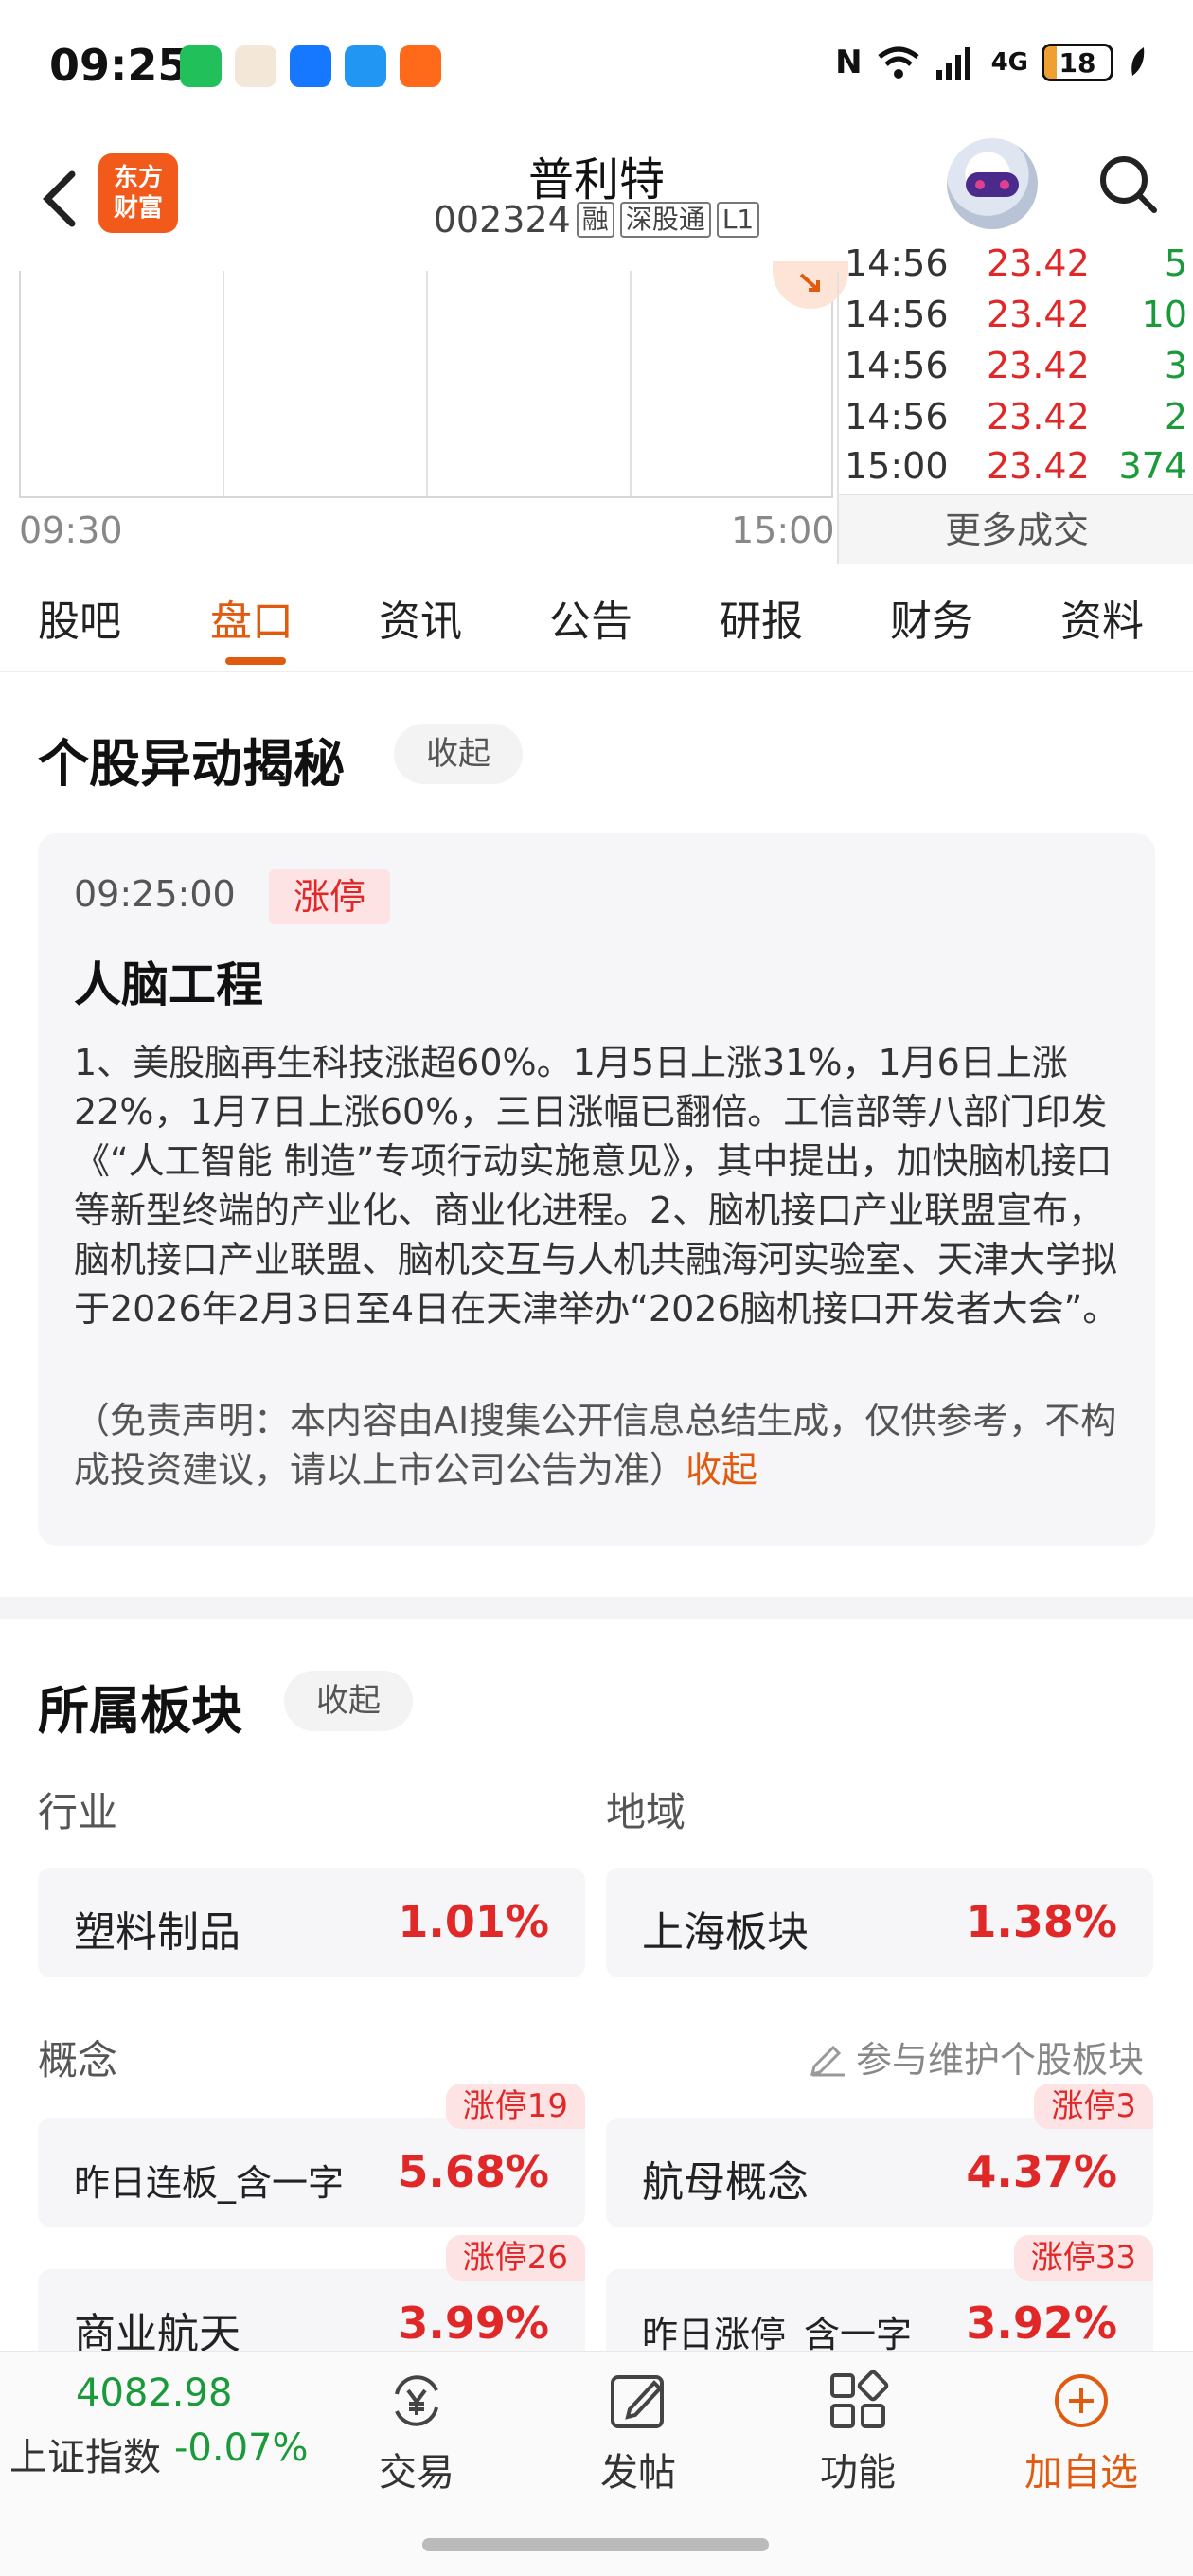 This screenshot has height=2576, width=1193. I want to click on more-trades-button: 更多成交, so click(1016, 529).